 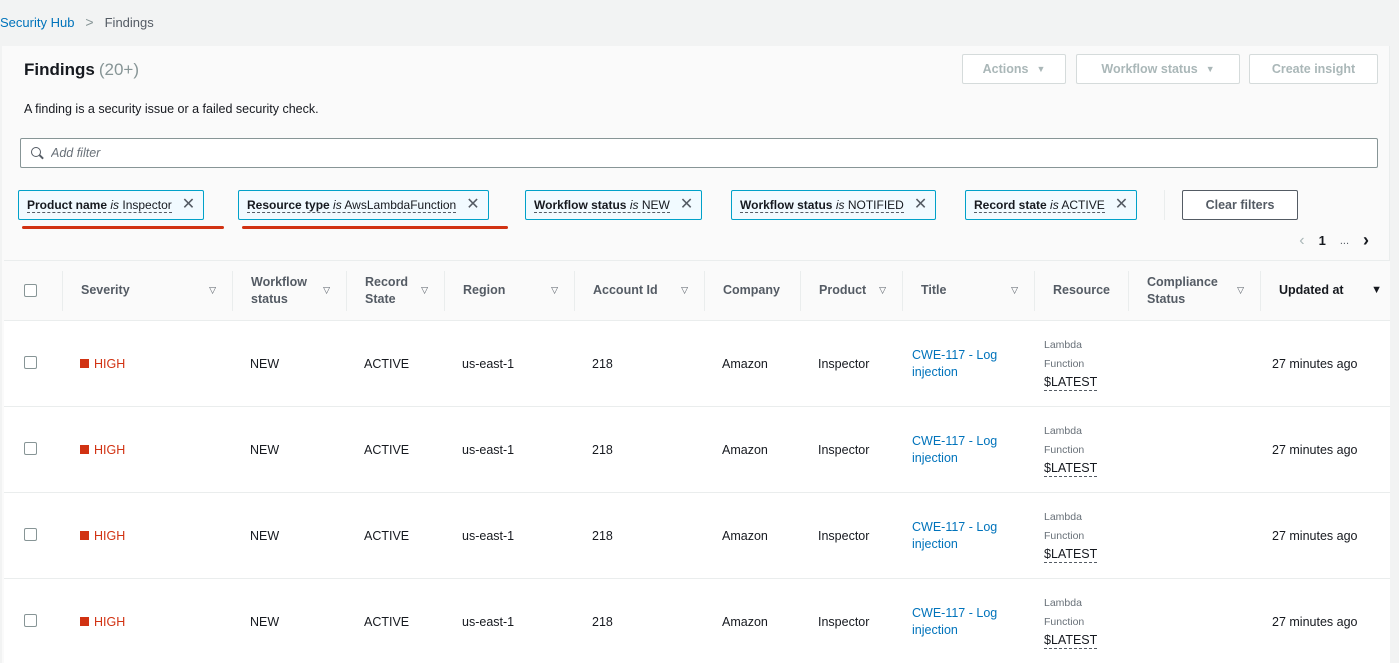 What do you see at coordinates (288, 204) in the screenshot?
I see `token-key: Resource type` at bounding box center [288, 204].